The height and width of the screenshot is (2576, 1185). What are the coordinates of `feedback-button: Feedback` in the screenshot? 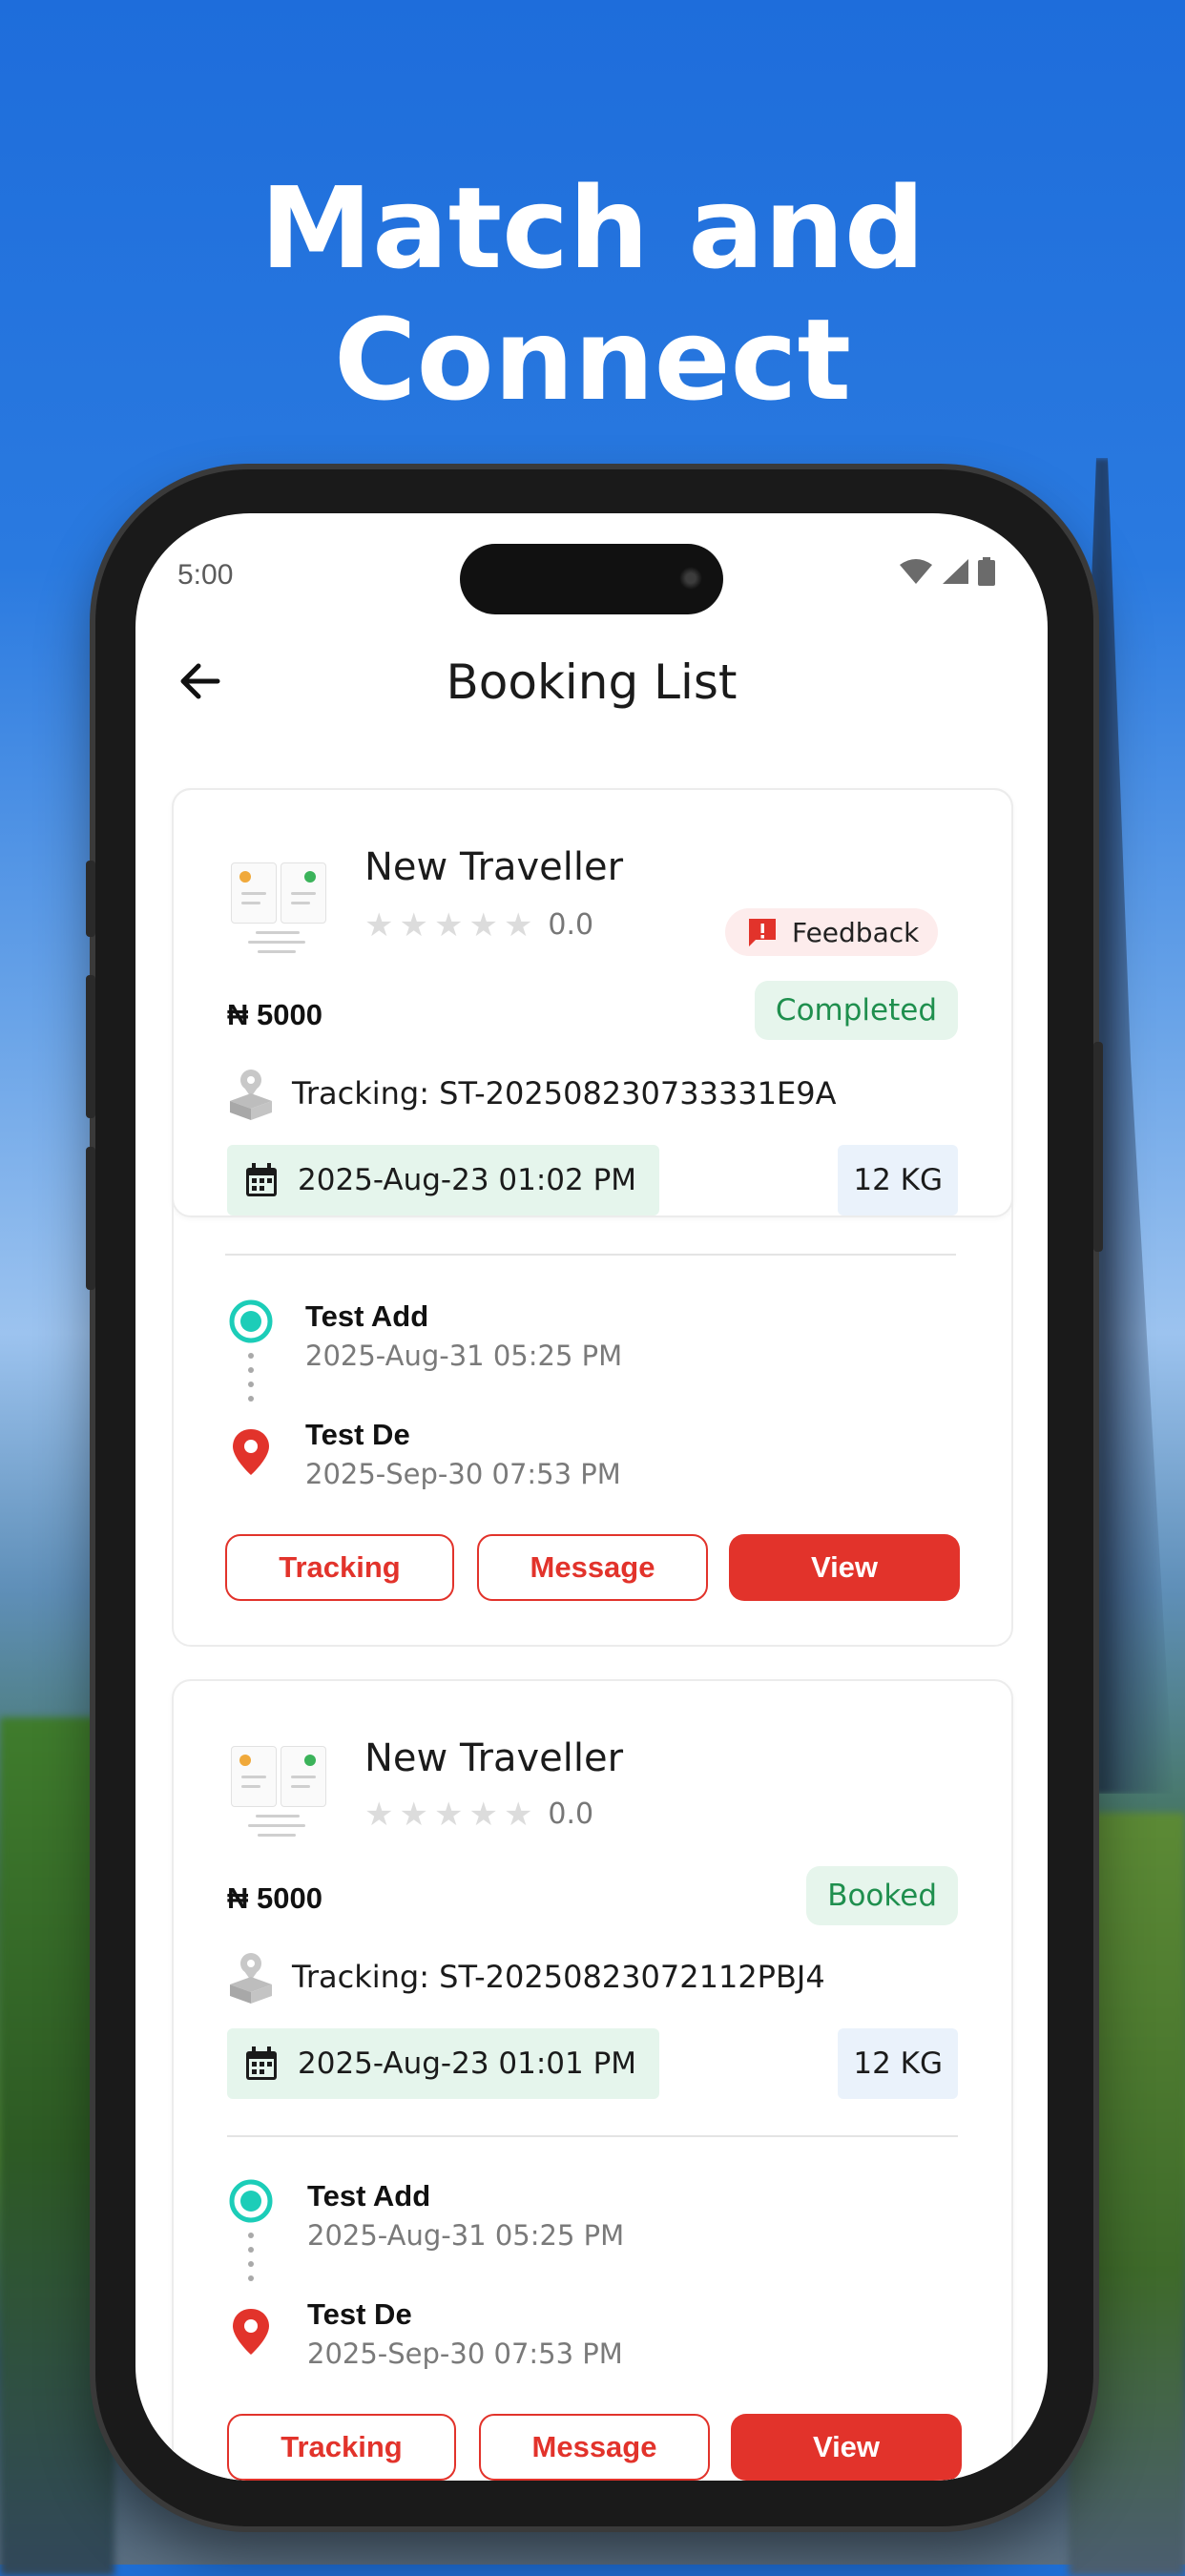 It's located at (832, 932).